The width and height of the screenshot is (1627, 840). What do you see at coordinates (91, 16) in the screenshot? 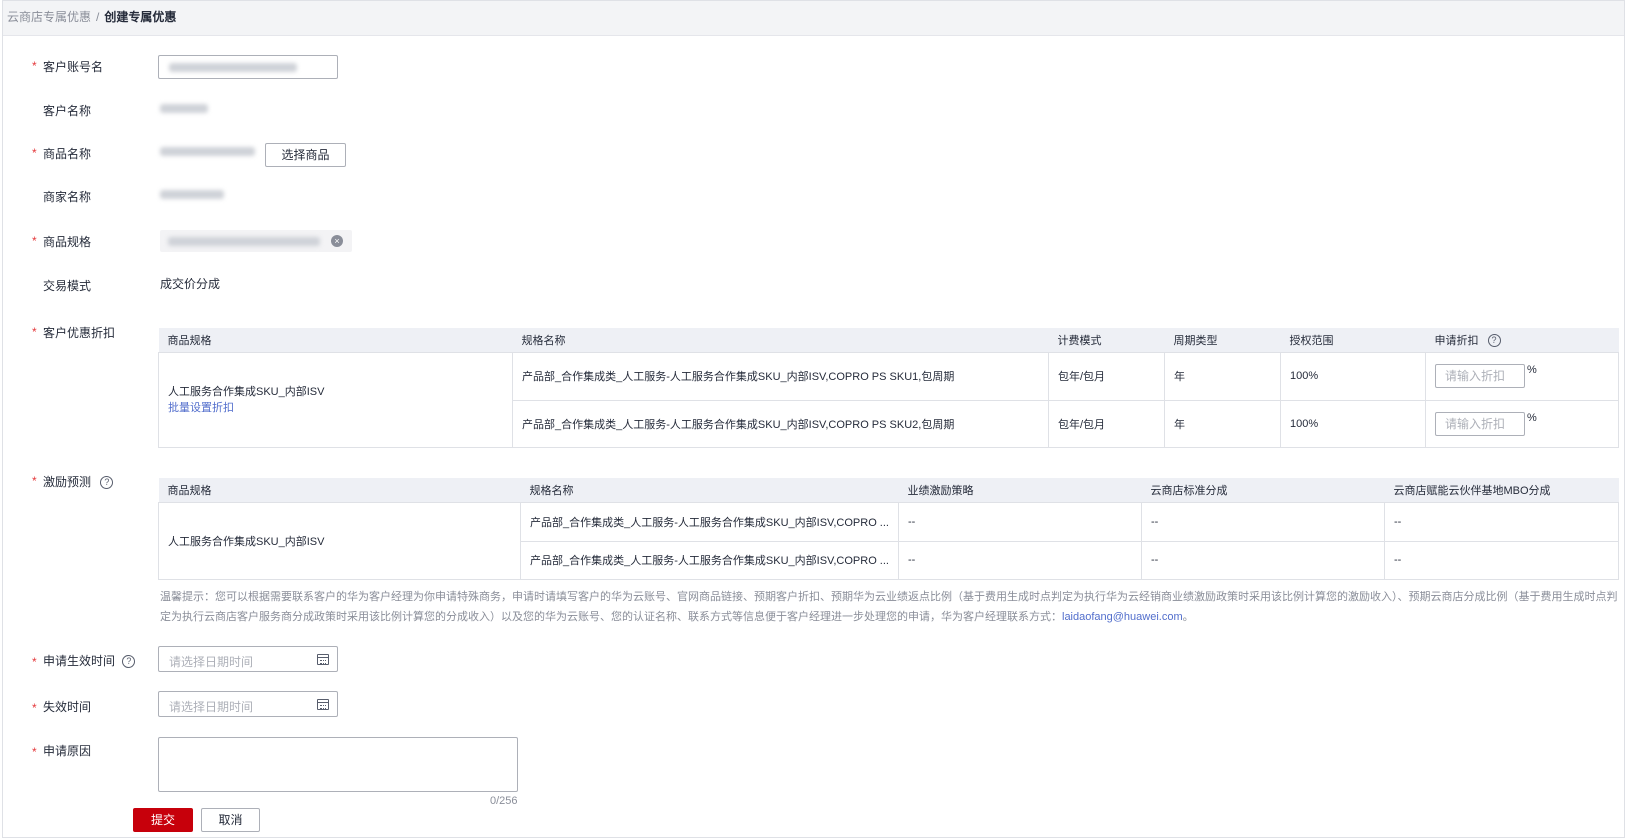
I see `breadcrumb: 云商店专属优惠 / 创建专属优惠` at bounding box center [91, 16].